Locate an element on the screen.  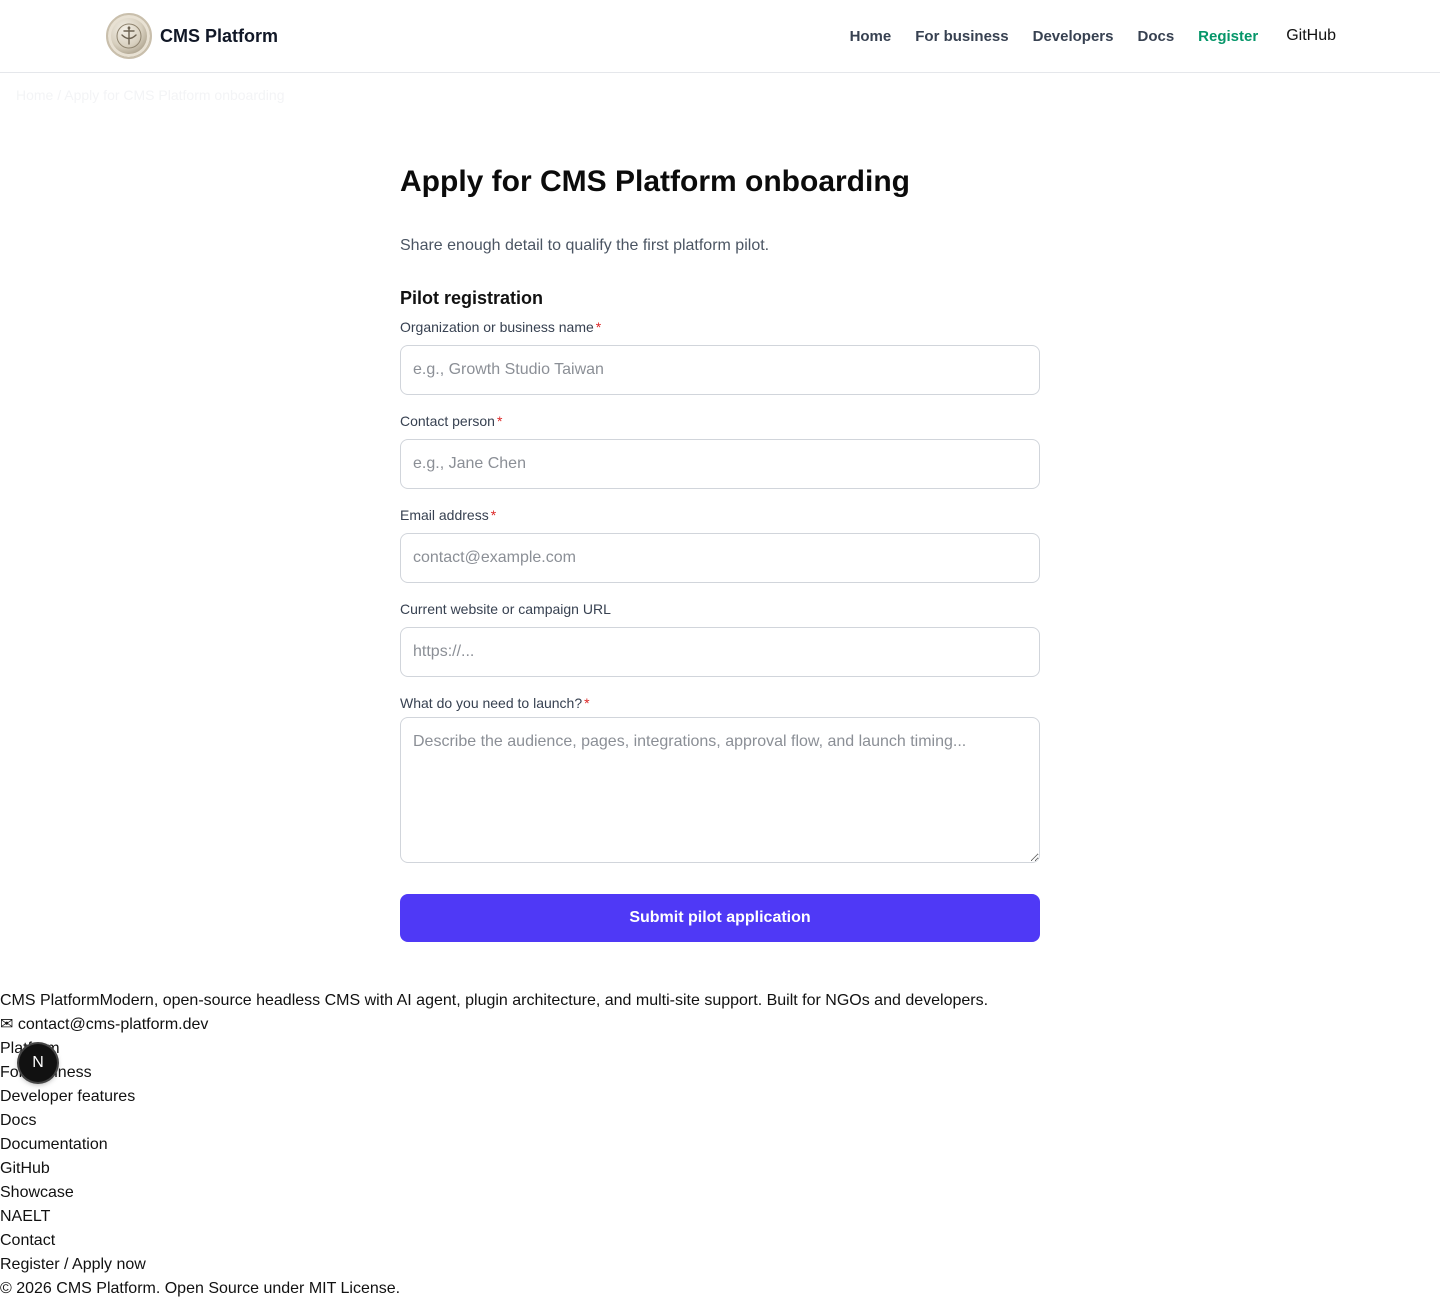
seal-logo-icon is located at coordinates (129, 36).